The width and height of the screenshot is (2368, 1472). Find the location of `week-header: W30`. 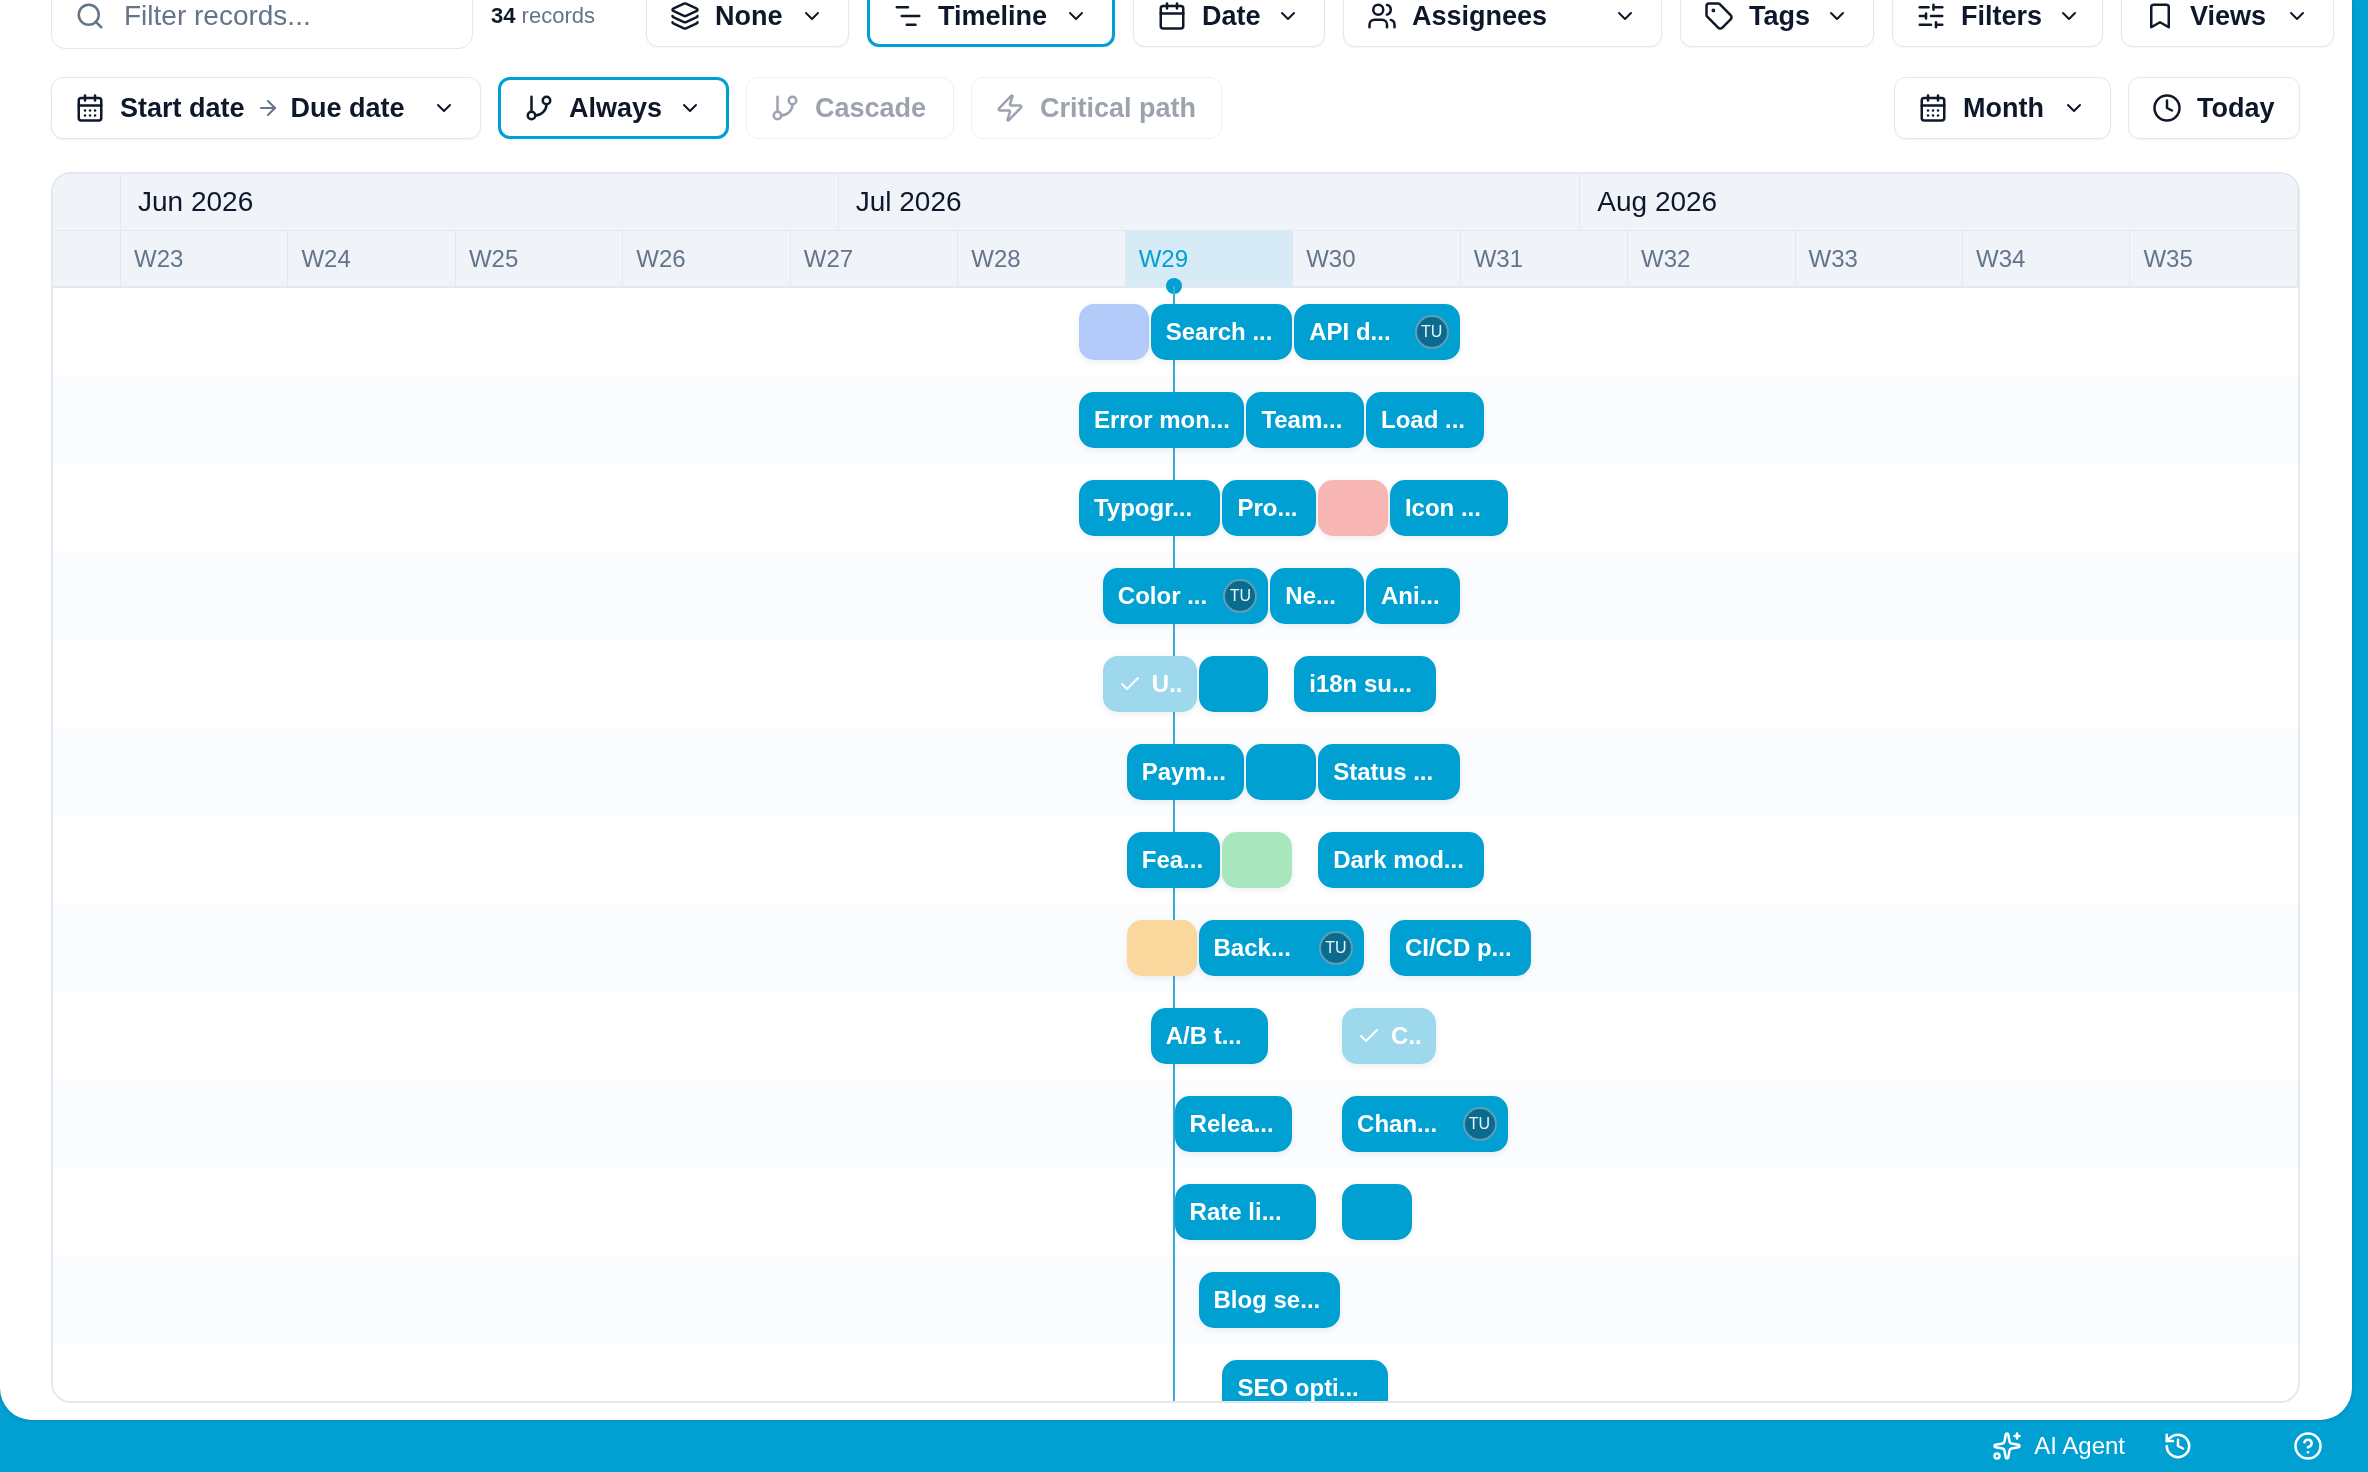

week-header: W30 is located at coordinates (1377, 258).